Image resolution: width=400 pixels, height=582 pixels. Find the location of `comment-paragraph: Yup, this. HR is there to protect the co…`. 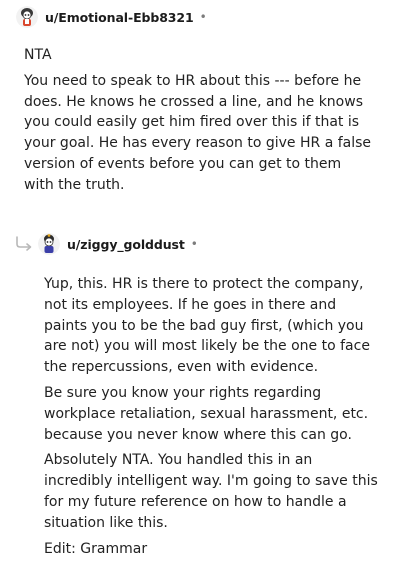

comment-paragraph: Yup, this. HR is there to protect the co… is located at coordinates (207, 326).